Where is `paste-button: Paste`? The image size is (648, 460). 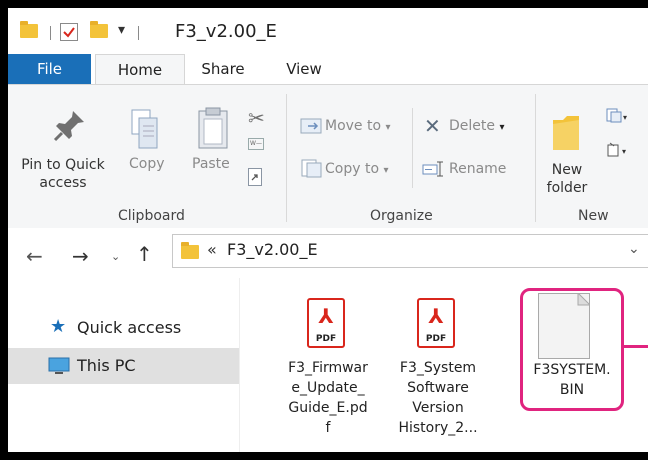 paste-button: Paste is located at coordinates (211, 164).